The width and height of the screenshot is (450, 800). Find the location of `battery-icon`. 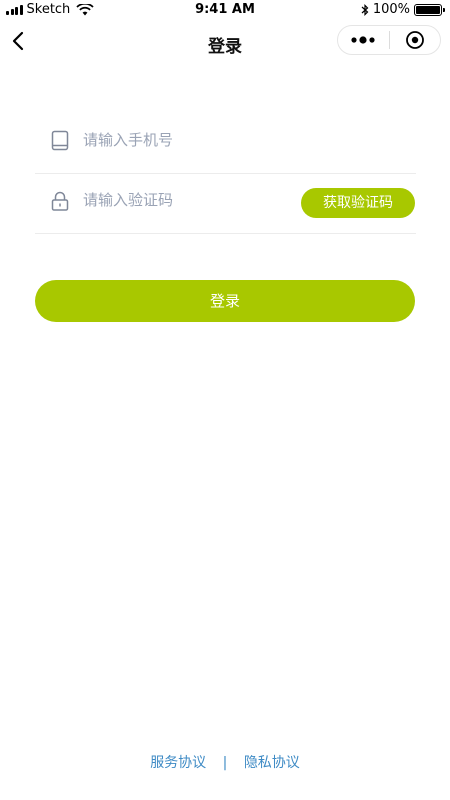

battery-icon is located at coordinates (429, 9).